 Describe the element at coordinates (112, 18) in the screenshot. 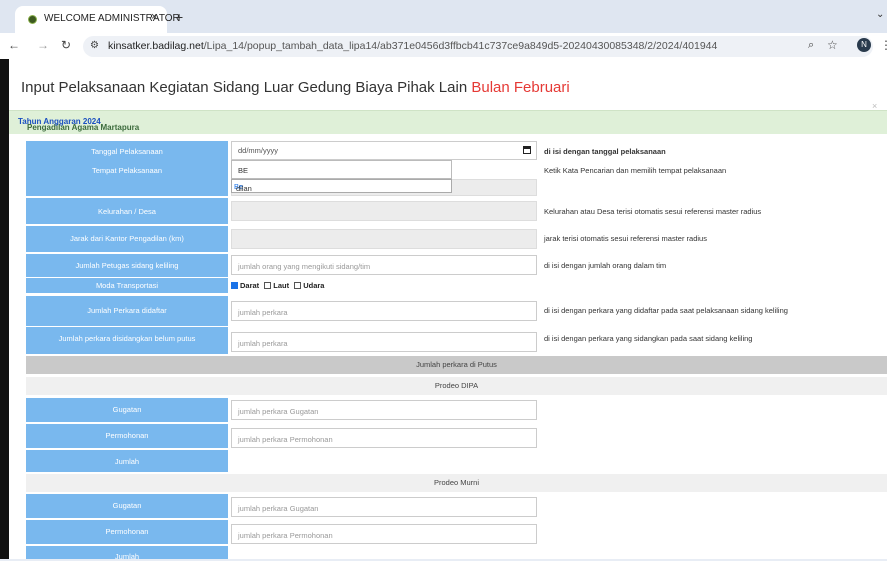

I see `tab-title: WELCOME ADMINISTRATOR` at that location.